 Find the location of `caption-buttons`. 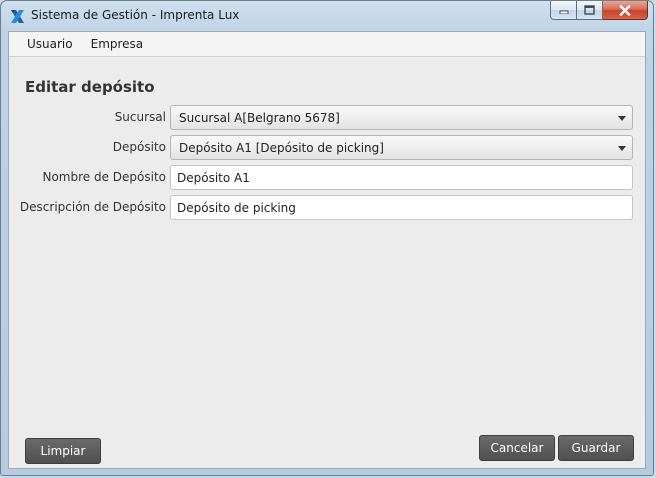

caption-buttons is located at coordinates (599, 11).